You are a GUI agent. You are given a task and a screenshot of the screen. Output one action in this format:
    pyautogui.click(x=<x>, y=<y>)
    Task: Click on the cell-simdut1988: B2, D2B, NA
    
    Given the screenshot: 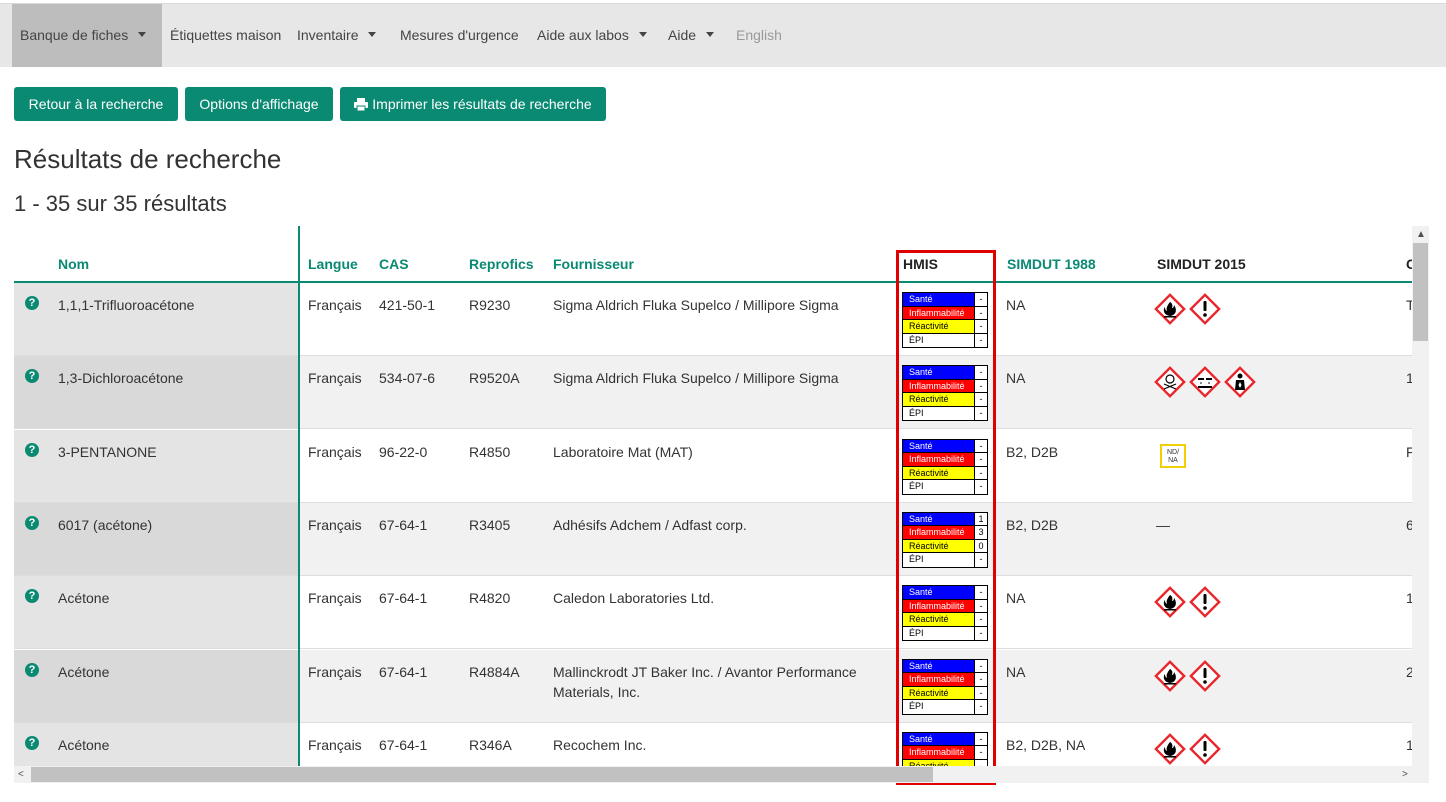 What is the action you would take?
    pyautogui.click(x=1046, y=744)
    